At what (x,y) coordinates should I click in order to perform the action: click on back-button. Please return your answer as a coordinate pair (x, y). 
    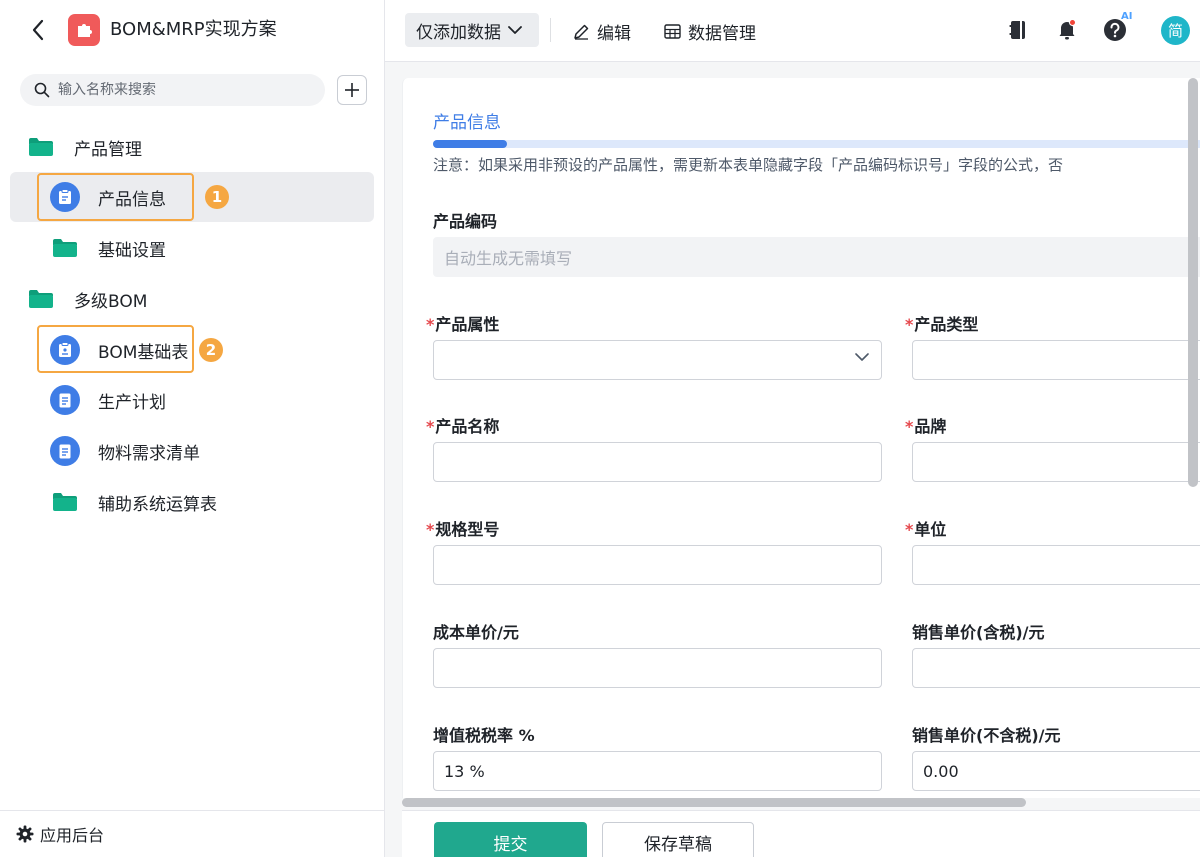
    Looking at the image, I should click on (38, 30).